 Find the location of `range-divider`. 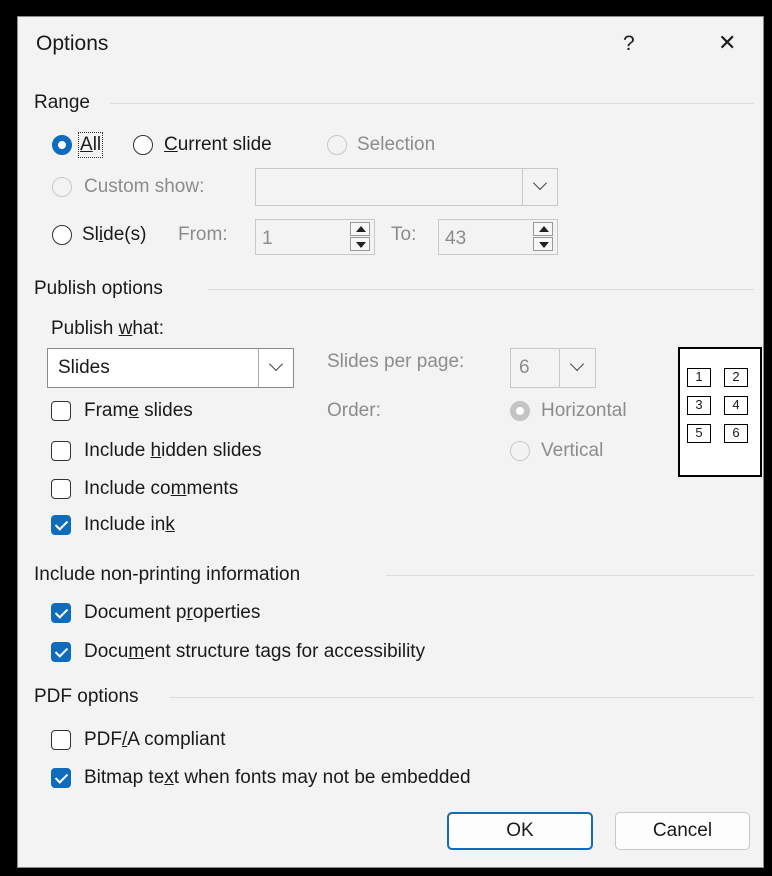

range-divider is located at coordinates (432, 103).